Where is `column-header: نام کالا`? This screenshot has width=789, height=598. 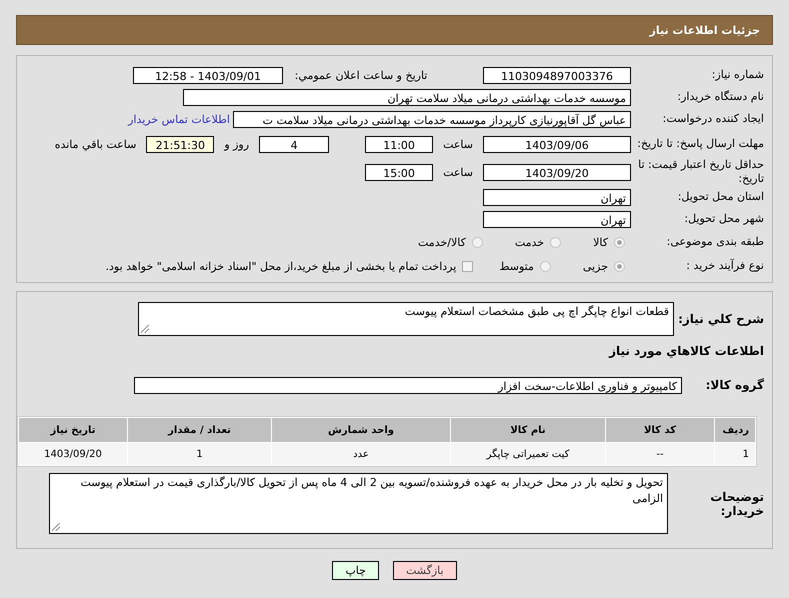
column-header: نام کالا is located at coordinates (528, 430).